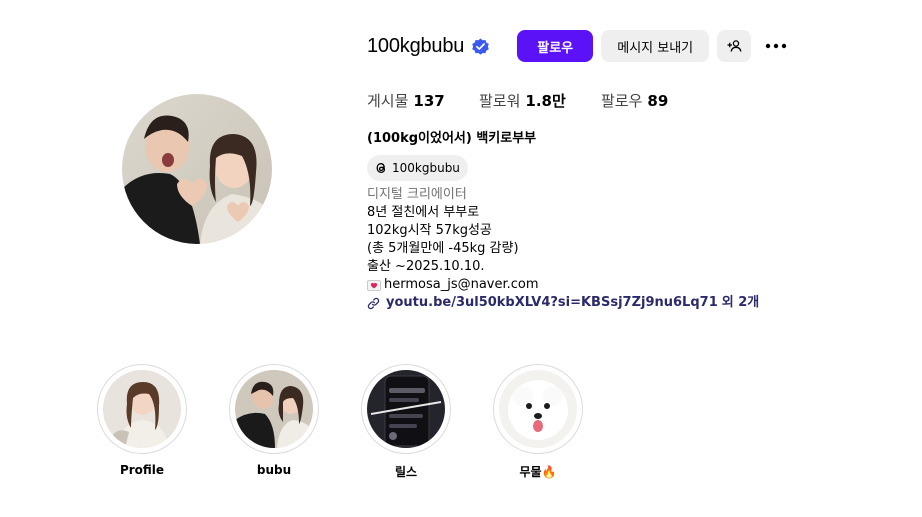  What do you see at coordinates (655, 46) in the screenshot?
I see `send-message-button: 메시지 보내기` at bounding box center [655, 46].